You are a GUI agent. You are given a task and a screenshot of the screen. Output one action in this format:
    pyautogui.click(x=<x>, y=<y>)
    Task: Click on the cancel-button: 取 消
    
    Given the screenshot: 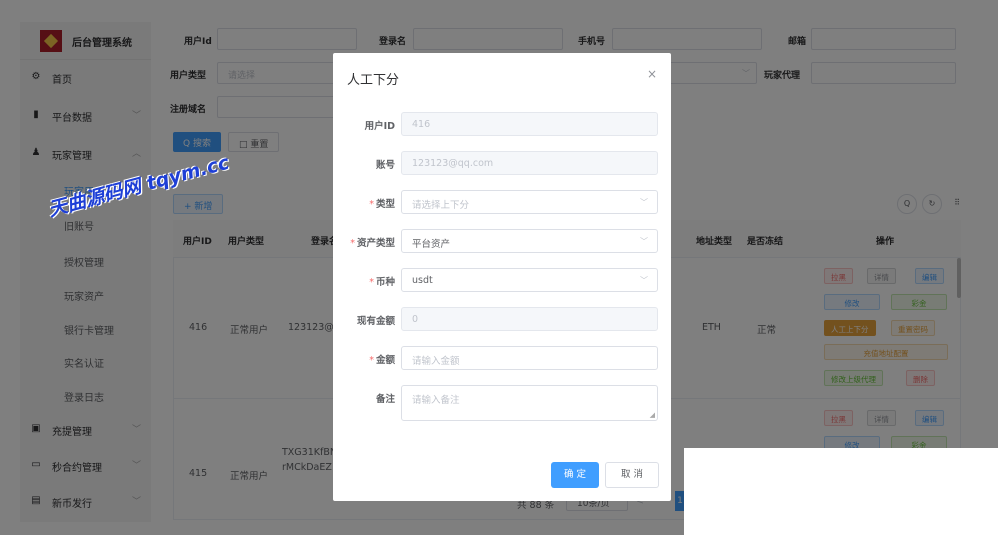 What is the action you would take?
    pyautogui.click(x=632, y=475)
    